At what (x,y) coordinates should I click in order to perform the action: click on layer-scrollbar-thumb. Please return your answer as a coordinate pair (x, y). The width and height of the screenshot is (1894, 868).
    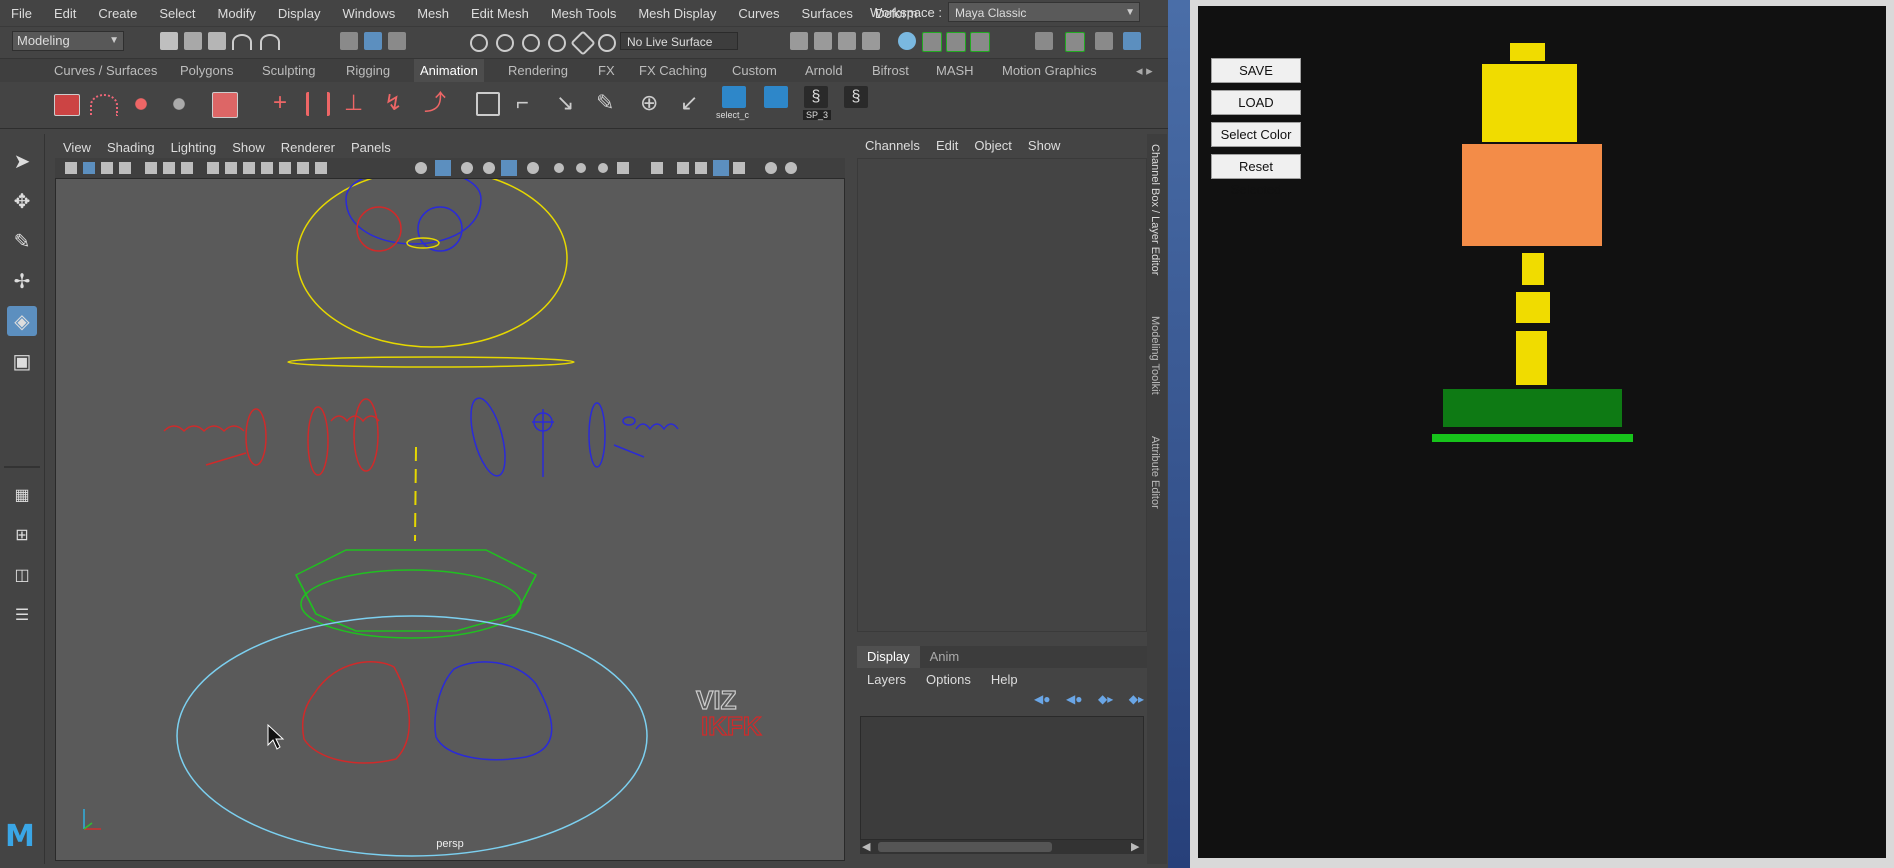
    Looking at the image, I should click on (965, 847).